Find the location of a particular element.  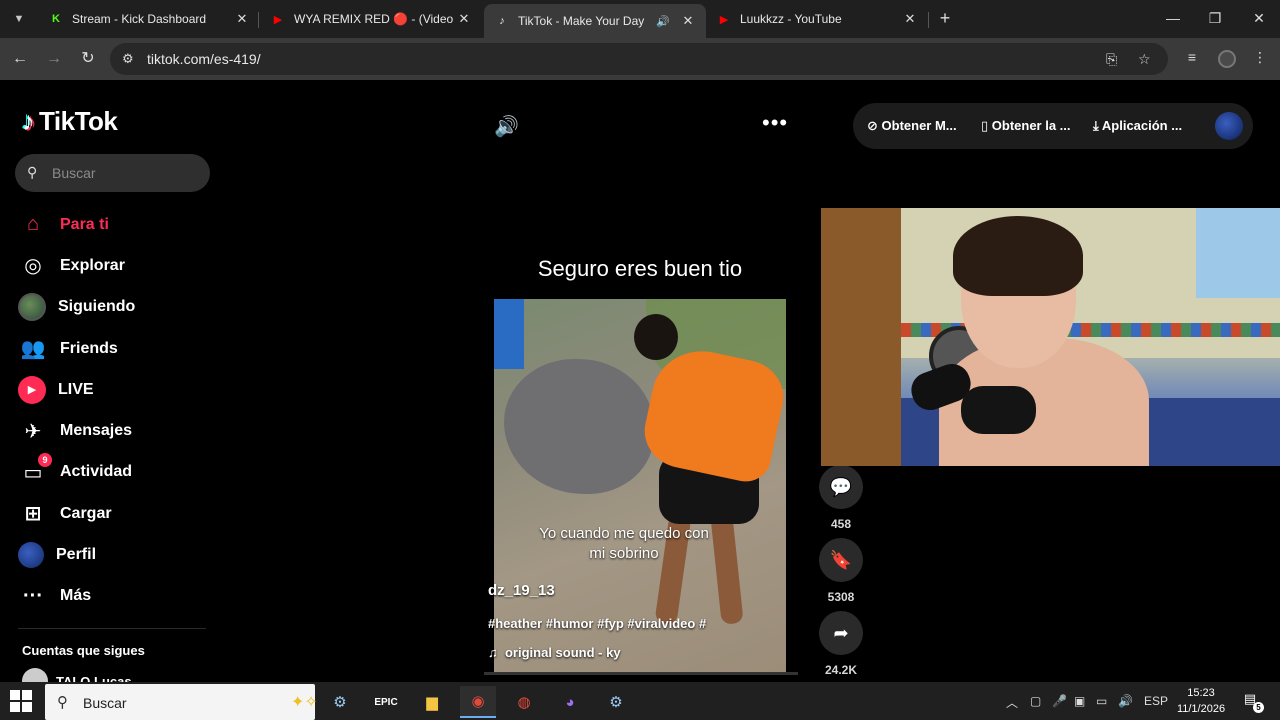

clock-time: 15:23 is located at coordinates (1201, 693).